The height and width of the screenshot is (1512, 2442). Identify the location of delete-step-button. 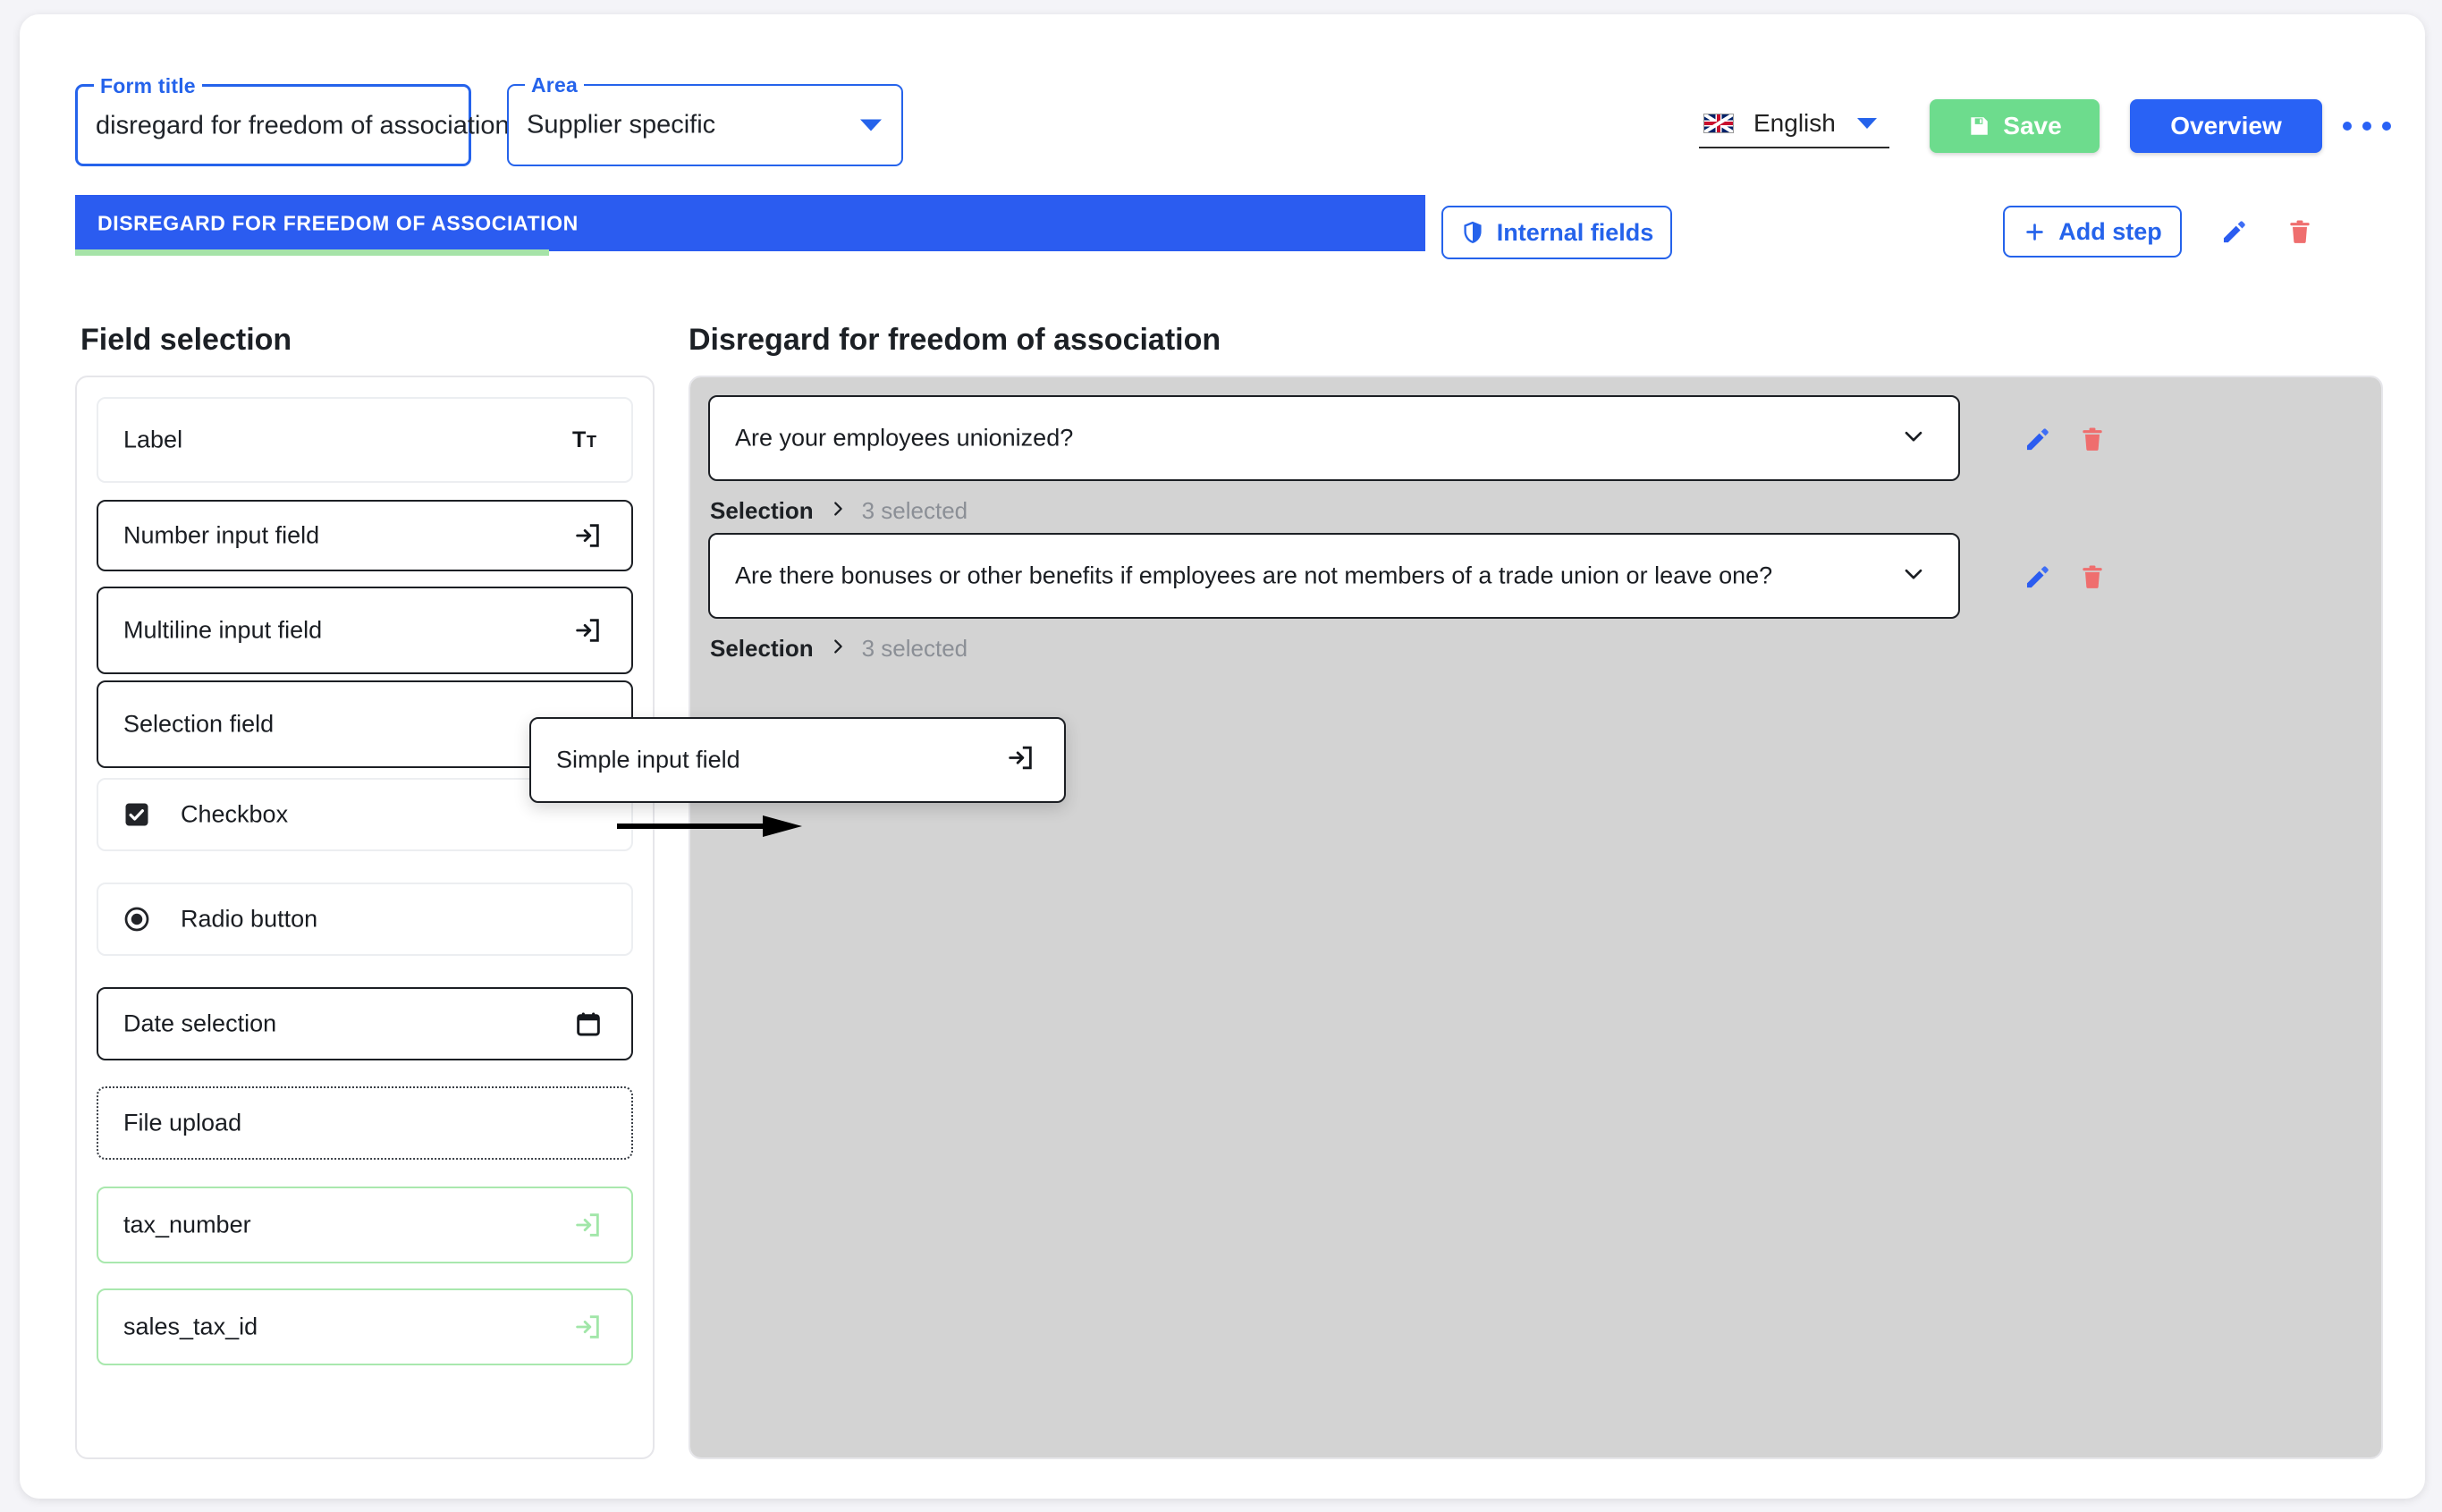
(2299, 231).